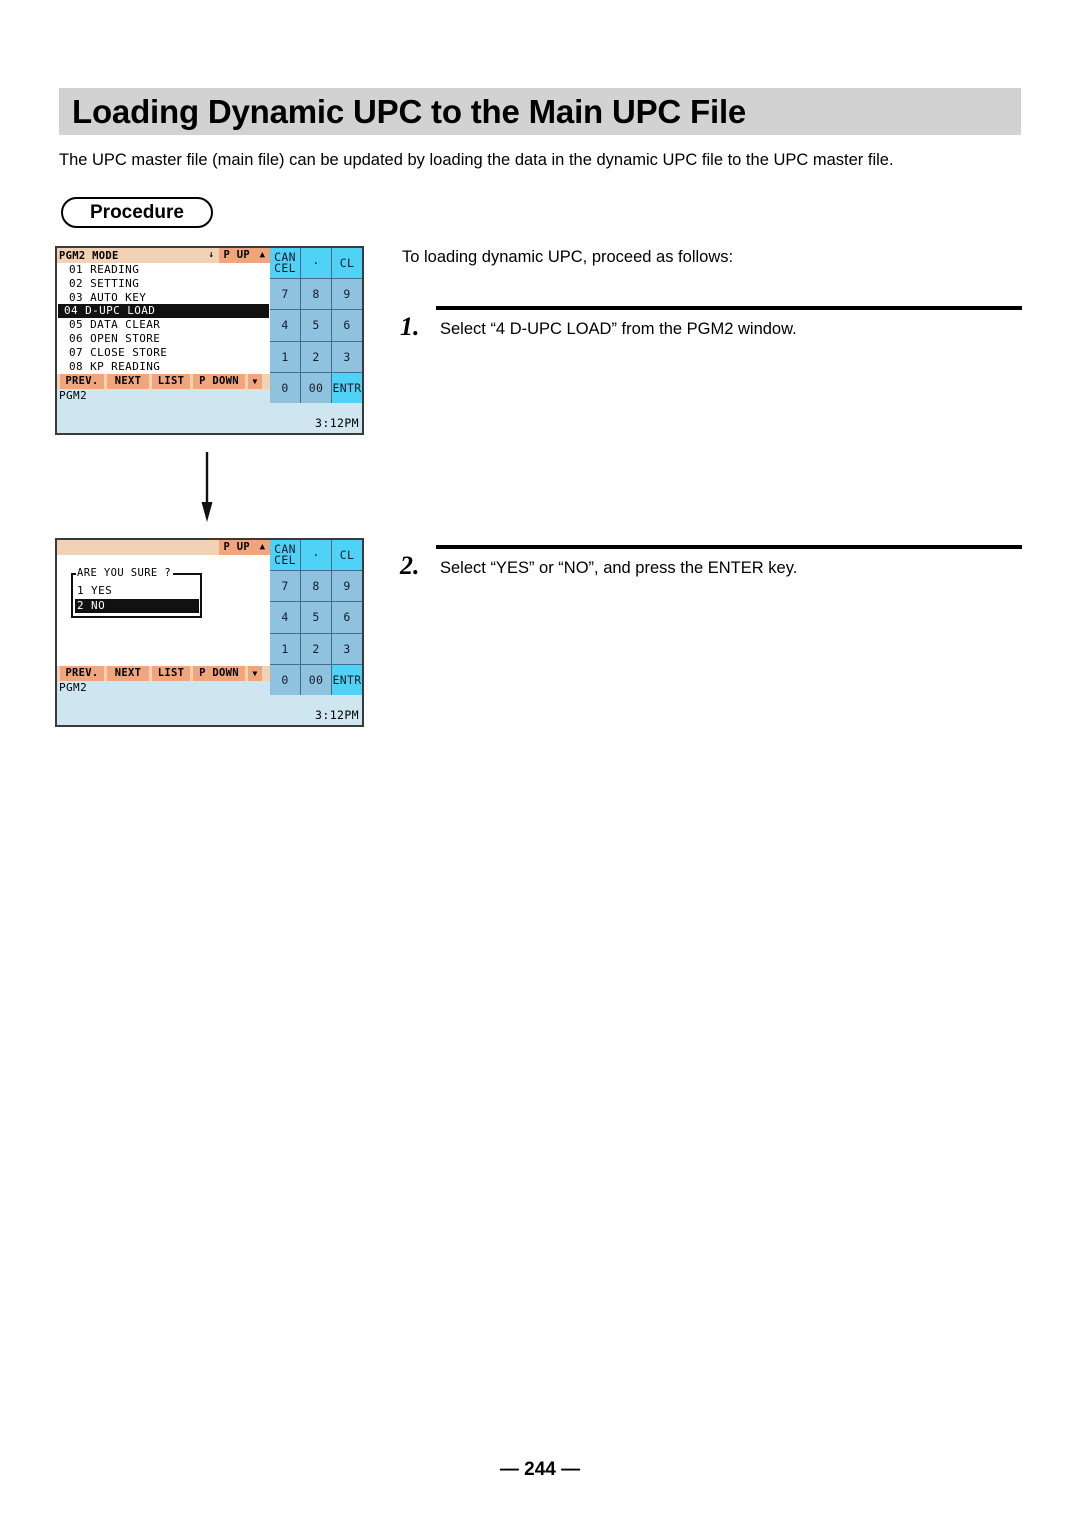 This screenshot has height=1526, width=1080. I want to click on lcd1-key-7: 7, so click(285, 294).